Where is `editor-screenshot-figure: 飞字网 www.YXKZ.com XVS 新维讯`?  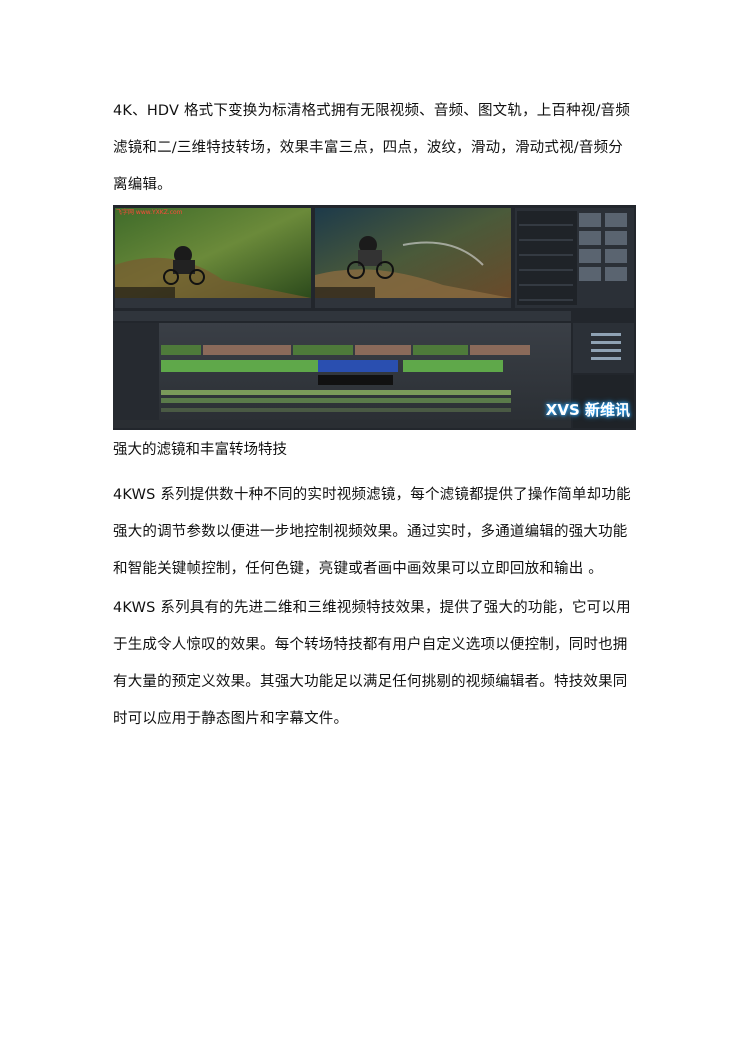 editor-screenshot-figure: 飞字网 www.YXKZ.com XVS 新维讯 is located at coordinates (374, 317).